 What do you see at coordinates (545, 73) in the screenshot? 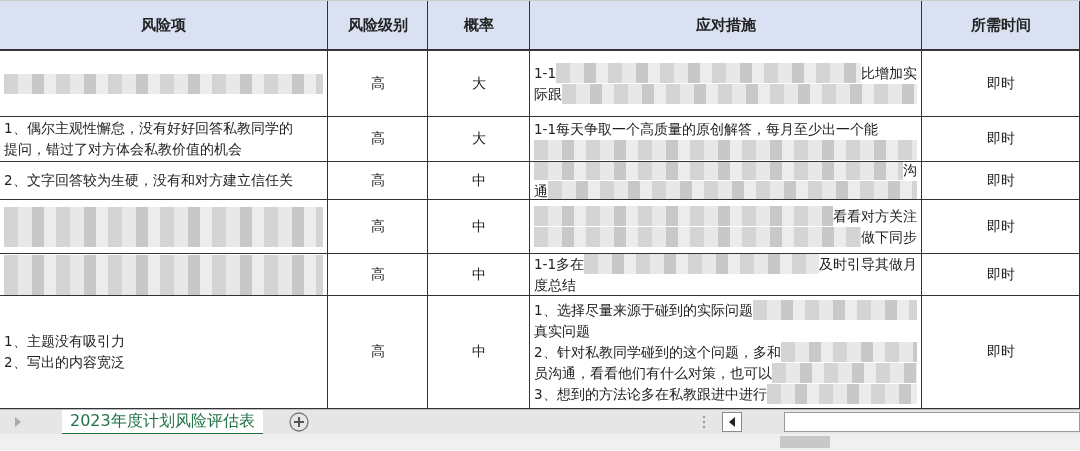
I see `cell-text: 1-1` at bounding box center [545, 73].